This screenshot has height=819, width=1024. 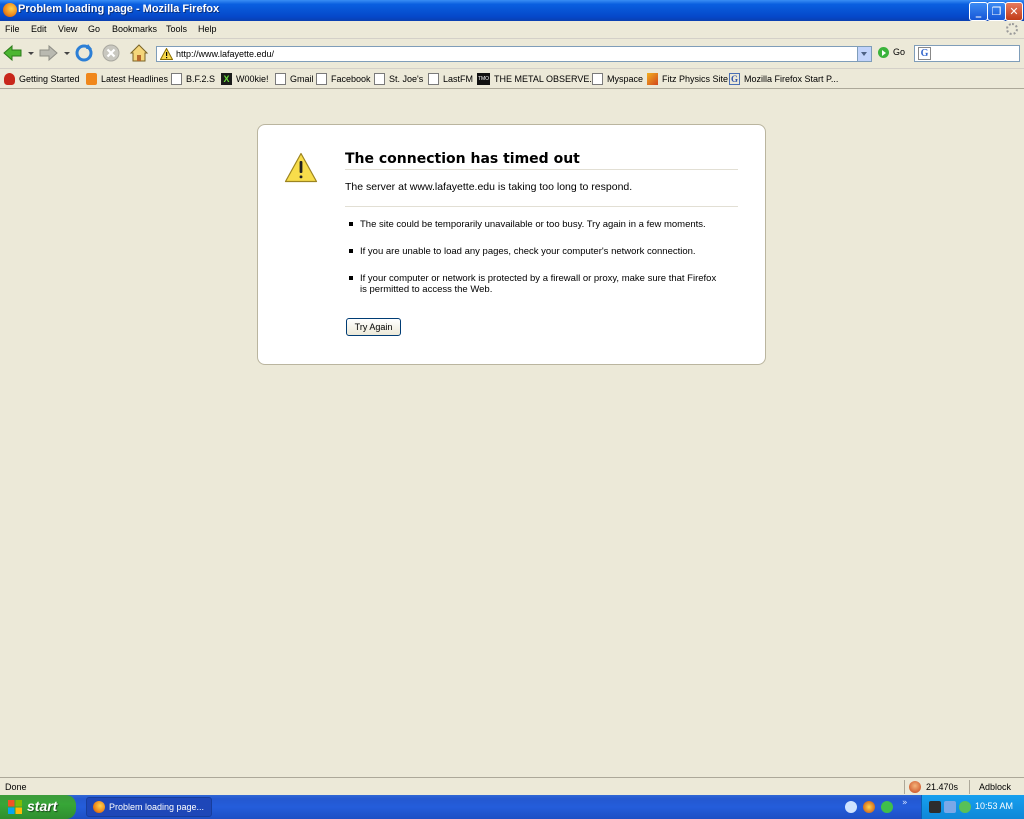 What do you see at coordinates (864, 54) in the screenshot?
I see `url-dropdown-icon` at bounding box center [864, 54].